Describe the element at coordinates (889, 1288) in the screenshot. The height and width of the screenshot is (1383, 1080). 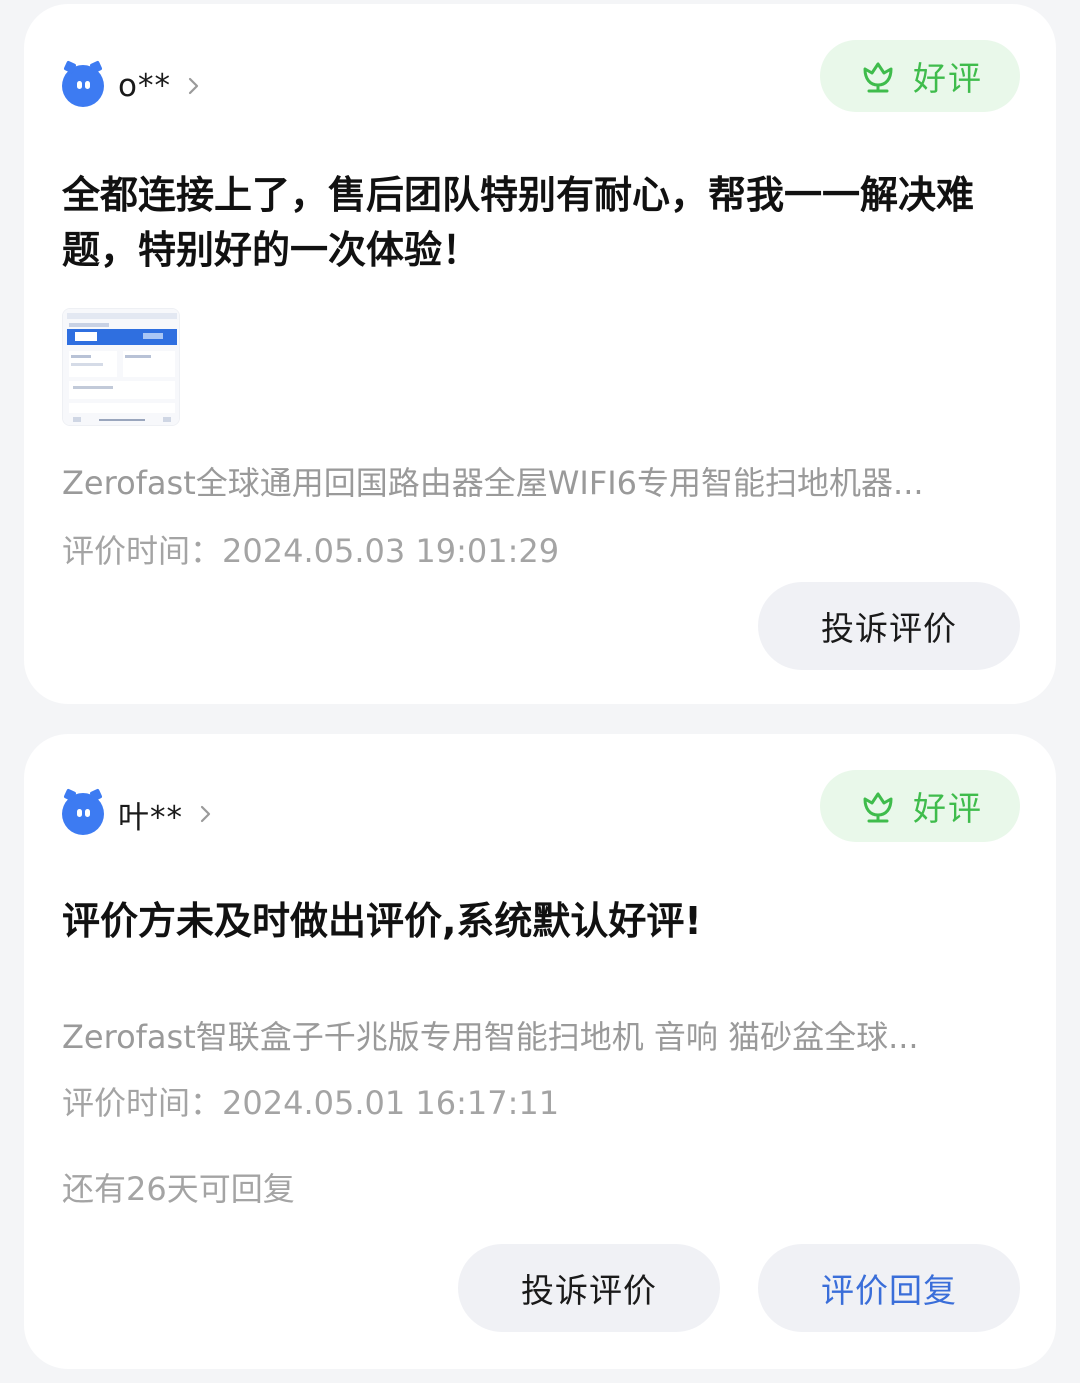
I see `reply-review-button: 评价回复` at that location.